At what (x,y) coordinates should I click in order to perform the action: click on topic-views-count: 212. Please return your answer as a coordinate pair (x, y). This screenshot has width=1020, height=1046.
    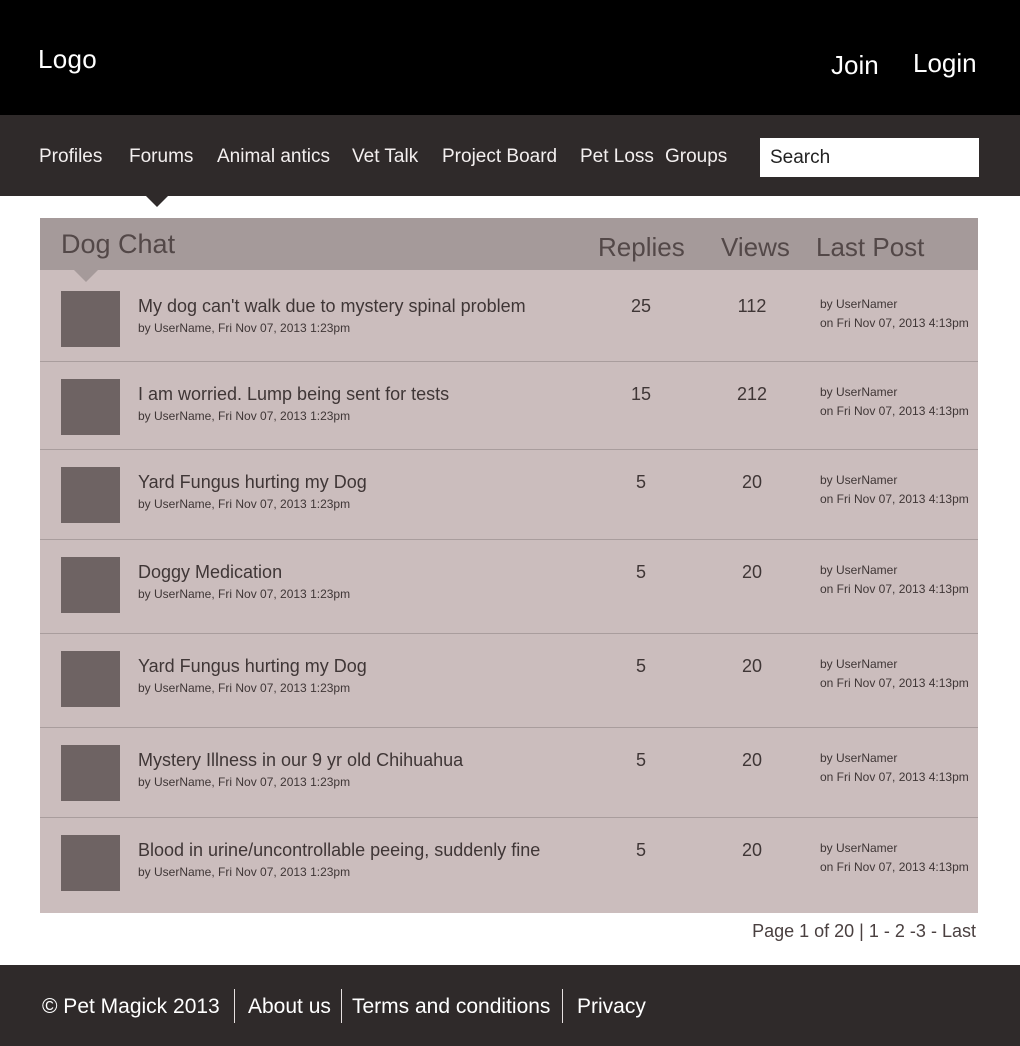
    Looking at the image, I should click on (752, 394).